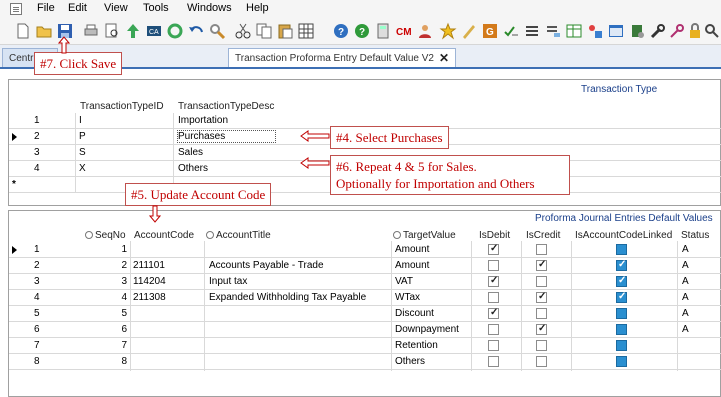  What do you see at coordinates (243, 31) in the screenshot?
I see `cut-icon` at bounding box center [243, 31].